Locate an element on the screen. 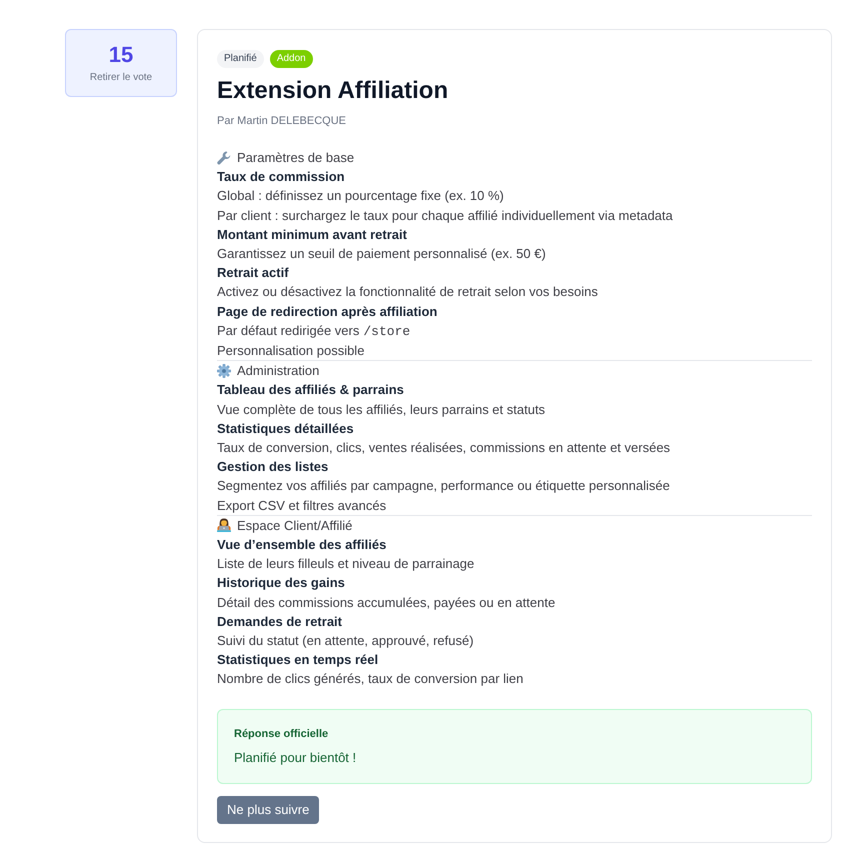 The image size is (844, 856). feature-description: Taux de conversion, clics, ventes réalisées, commissions en attente et versées is located at coordinates (444, 448).